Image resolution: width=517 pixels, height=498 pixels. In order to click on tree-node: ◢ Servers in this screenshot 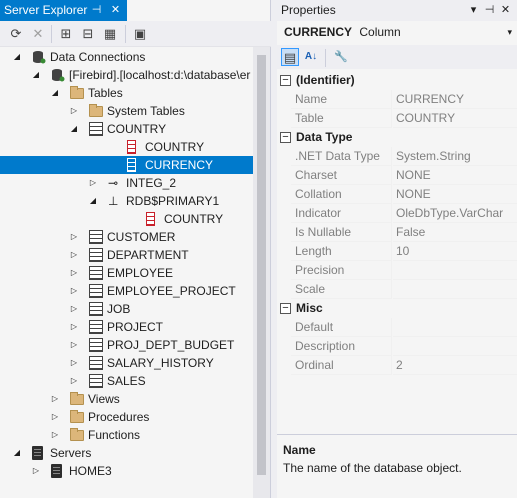, I will do `click(126, 453)`.